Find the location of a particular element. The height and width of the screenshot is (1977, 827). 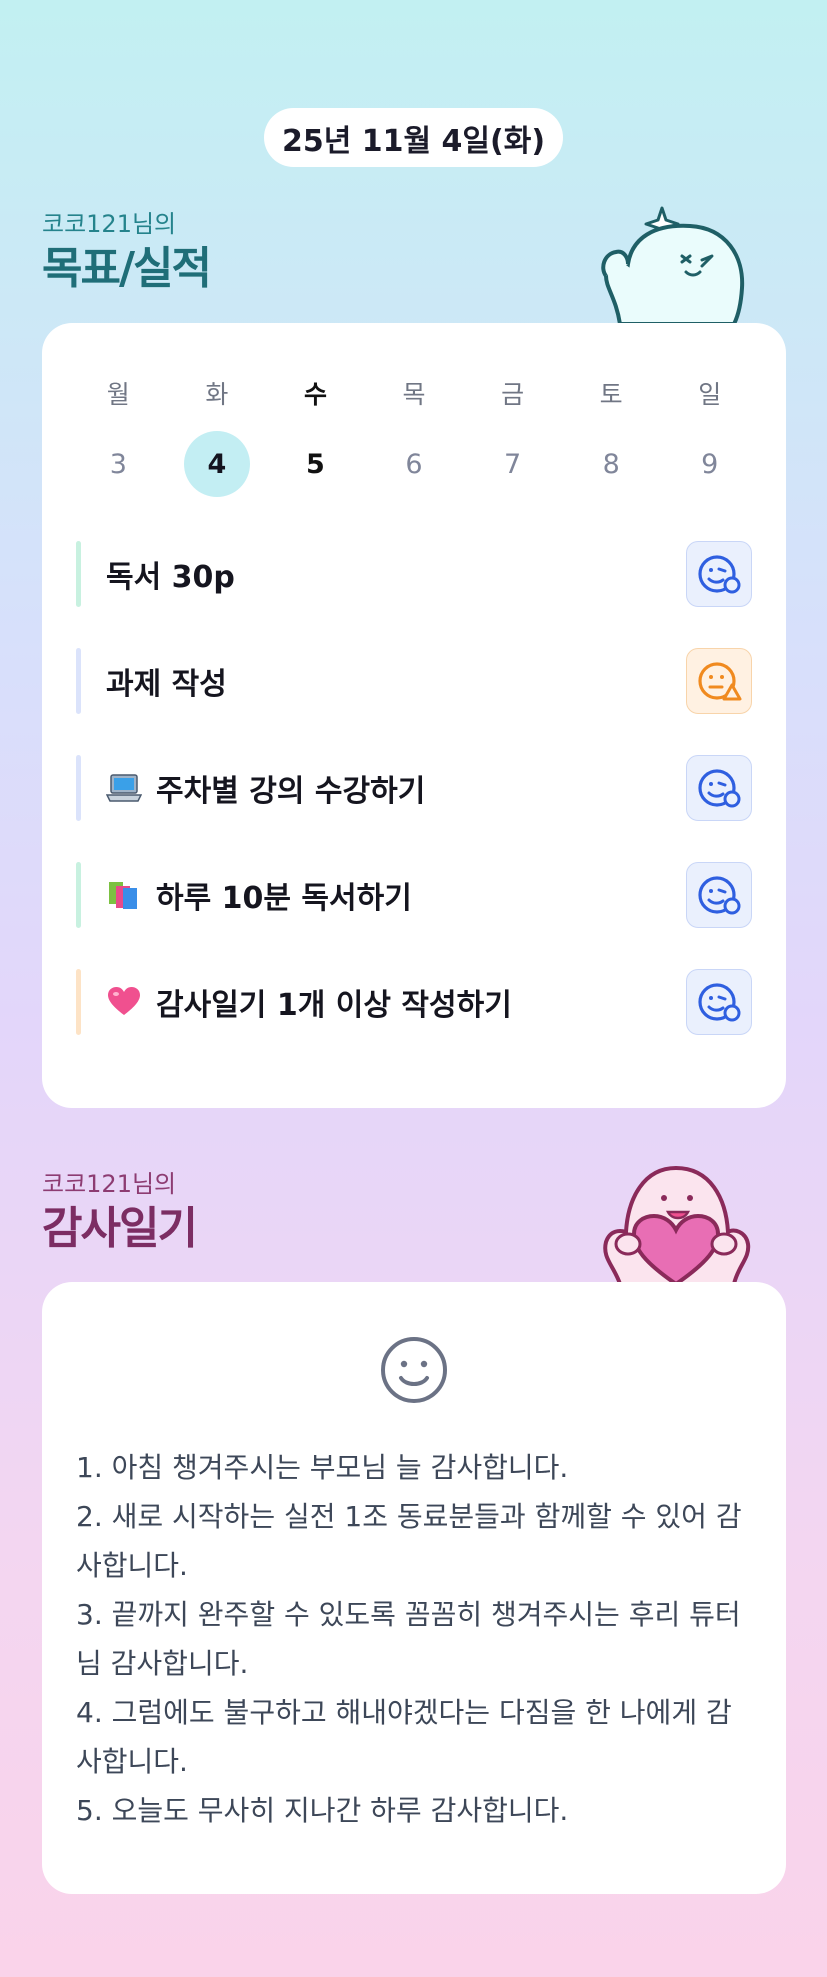

mascot-heart-icon is located at coordinates (677, 1224).